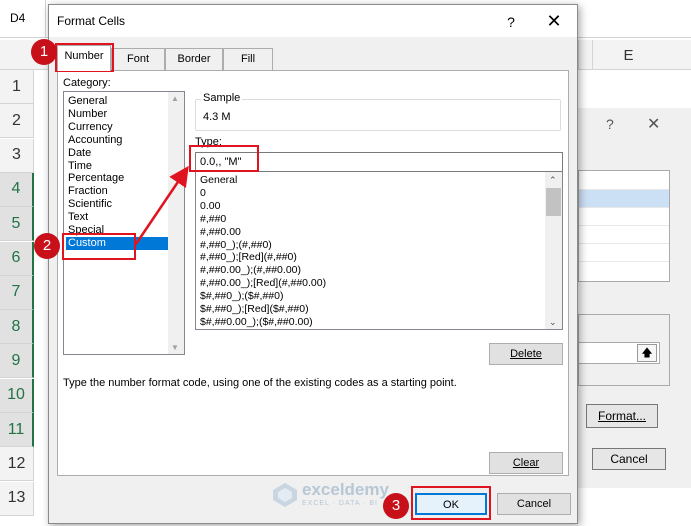 Image resolution: width=691 pixels, height=526 pixels. I want to click on category-item: Number, so click(87, 114).